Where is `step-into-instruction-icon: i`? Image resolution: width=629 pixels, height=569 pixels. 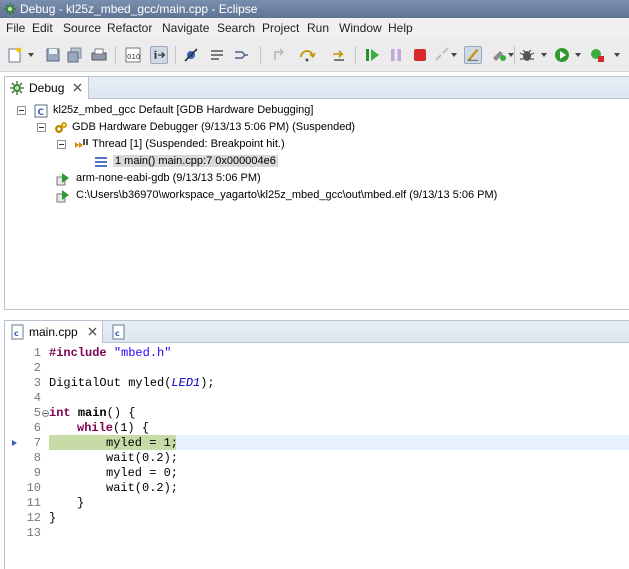 step-into-instruction-icon: i is located at coordinates (159, 55).